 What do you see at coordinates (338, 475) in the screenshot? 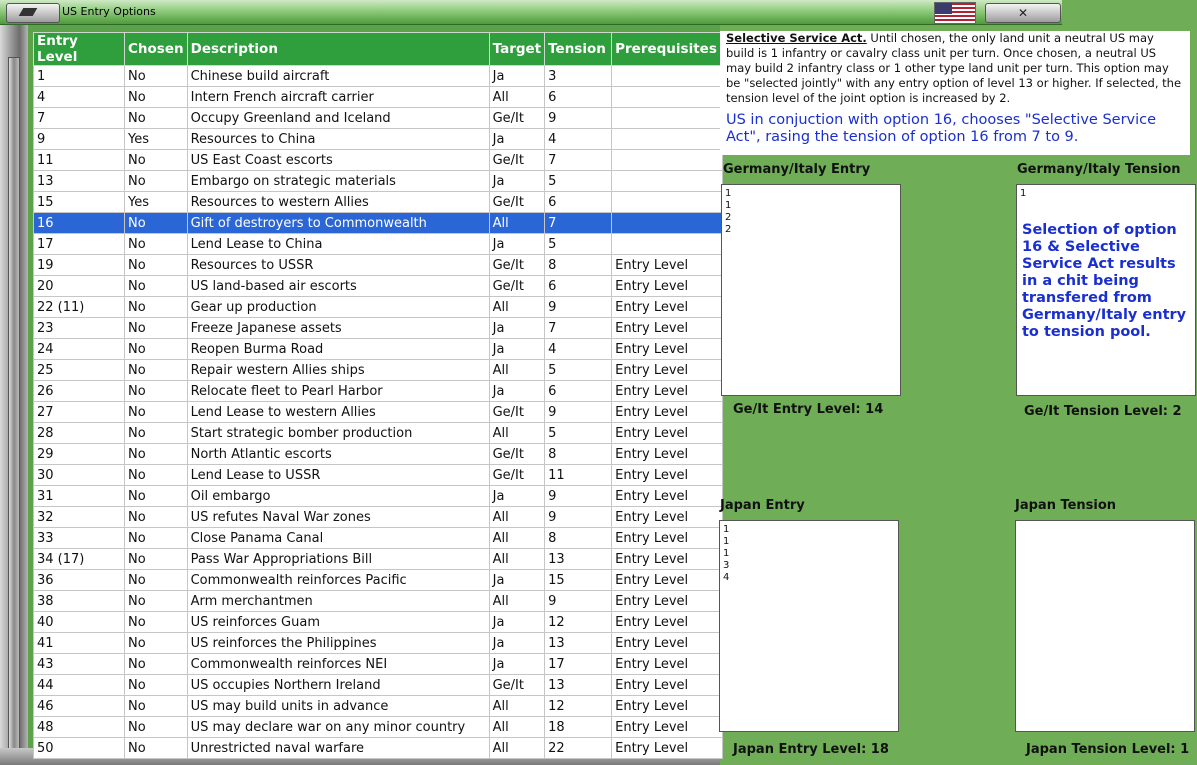
I see `table-cell: Lend Lease to USSR` at bounding box center [338, 475].